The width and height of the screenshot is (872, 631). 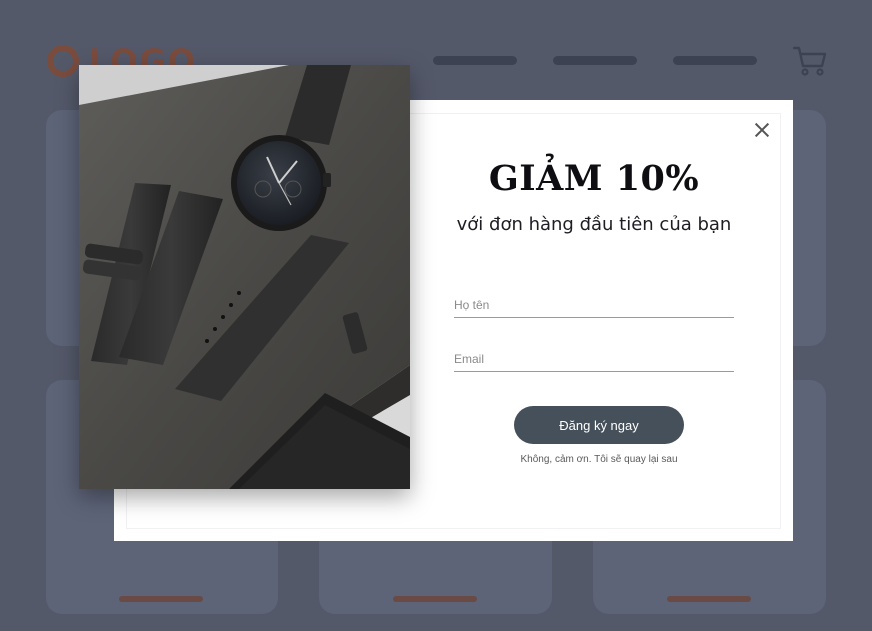 I want to click on name-field, so click(x=594, y=305).